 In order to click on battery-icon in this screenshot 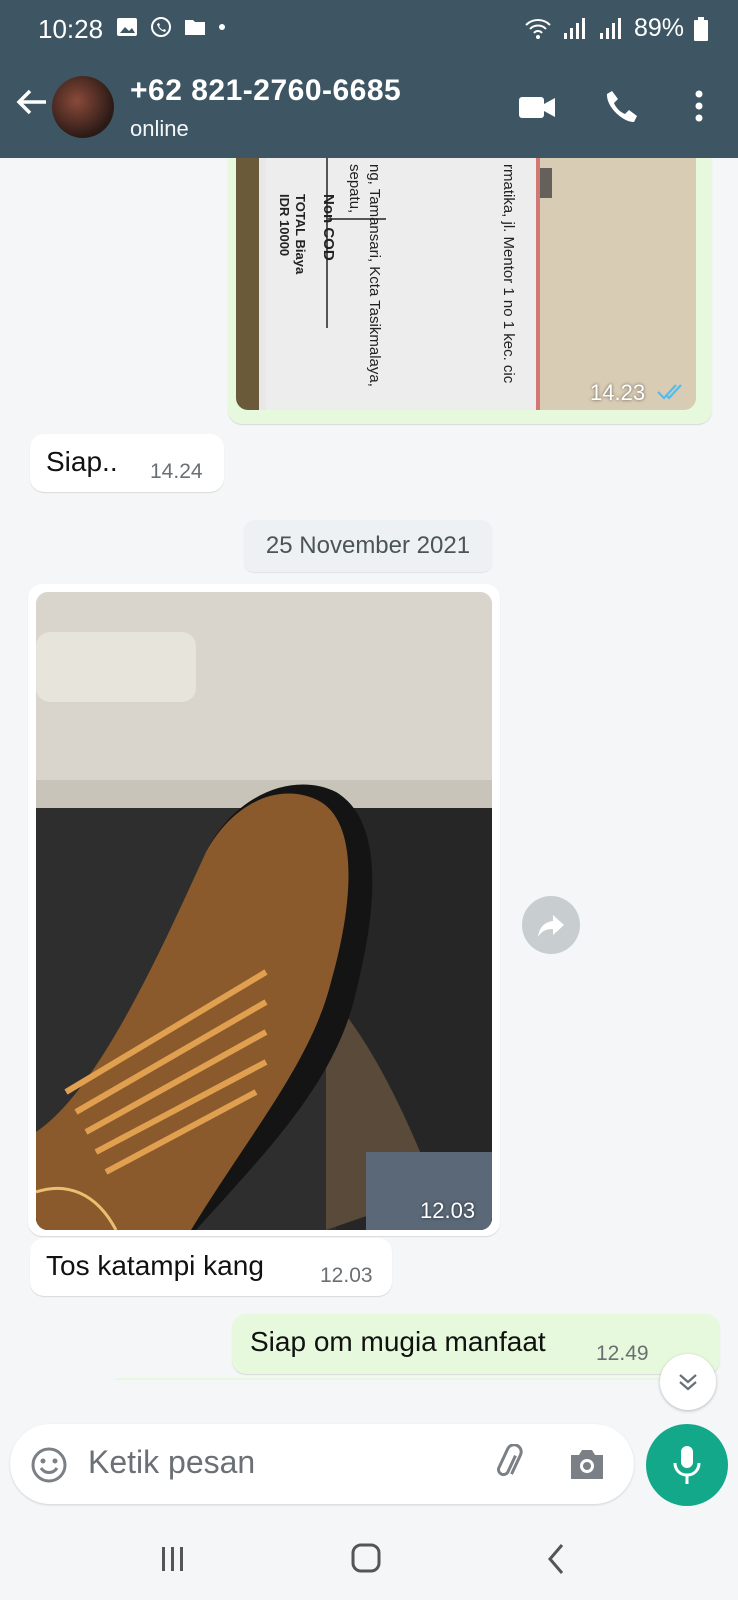, I will do `click(701, 28)`.